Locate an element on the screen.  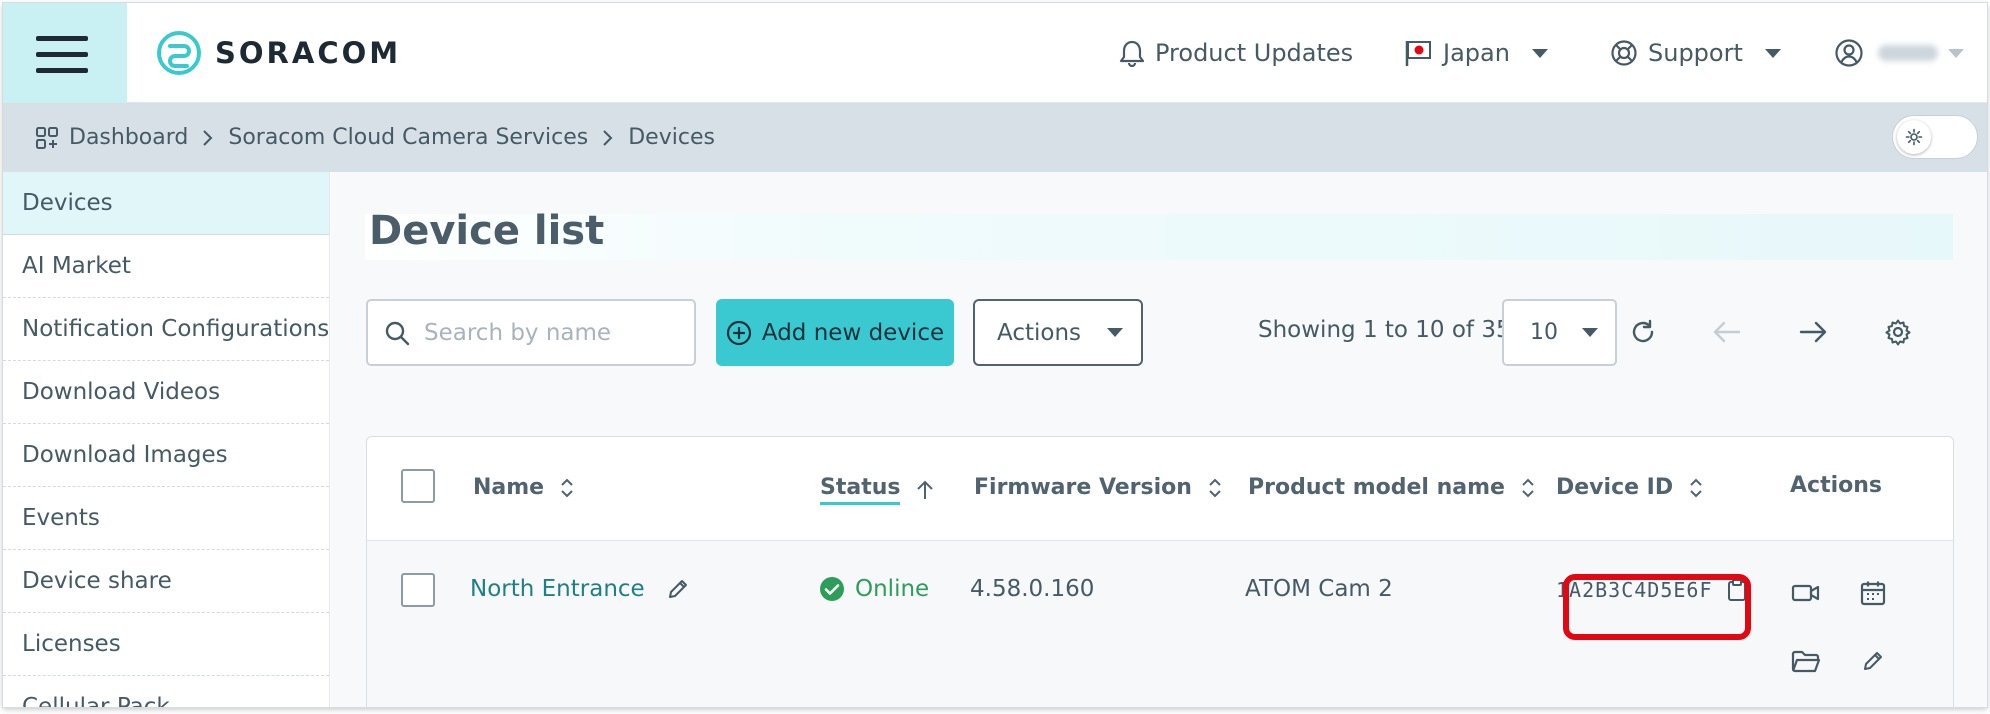
device-name-link: North Entrance is located at coordinates (557, 589).